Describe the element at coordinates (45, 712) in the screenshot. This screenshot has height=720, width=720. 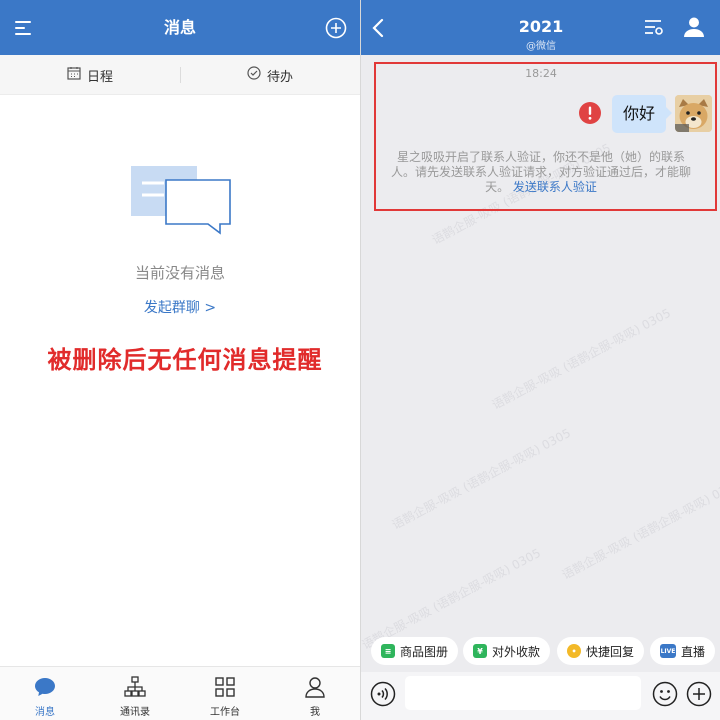
I see `tab-messages-label: 消息` at that location.